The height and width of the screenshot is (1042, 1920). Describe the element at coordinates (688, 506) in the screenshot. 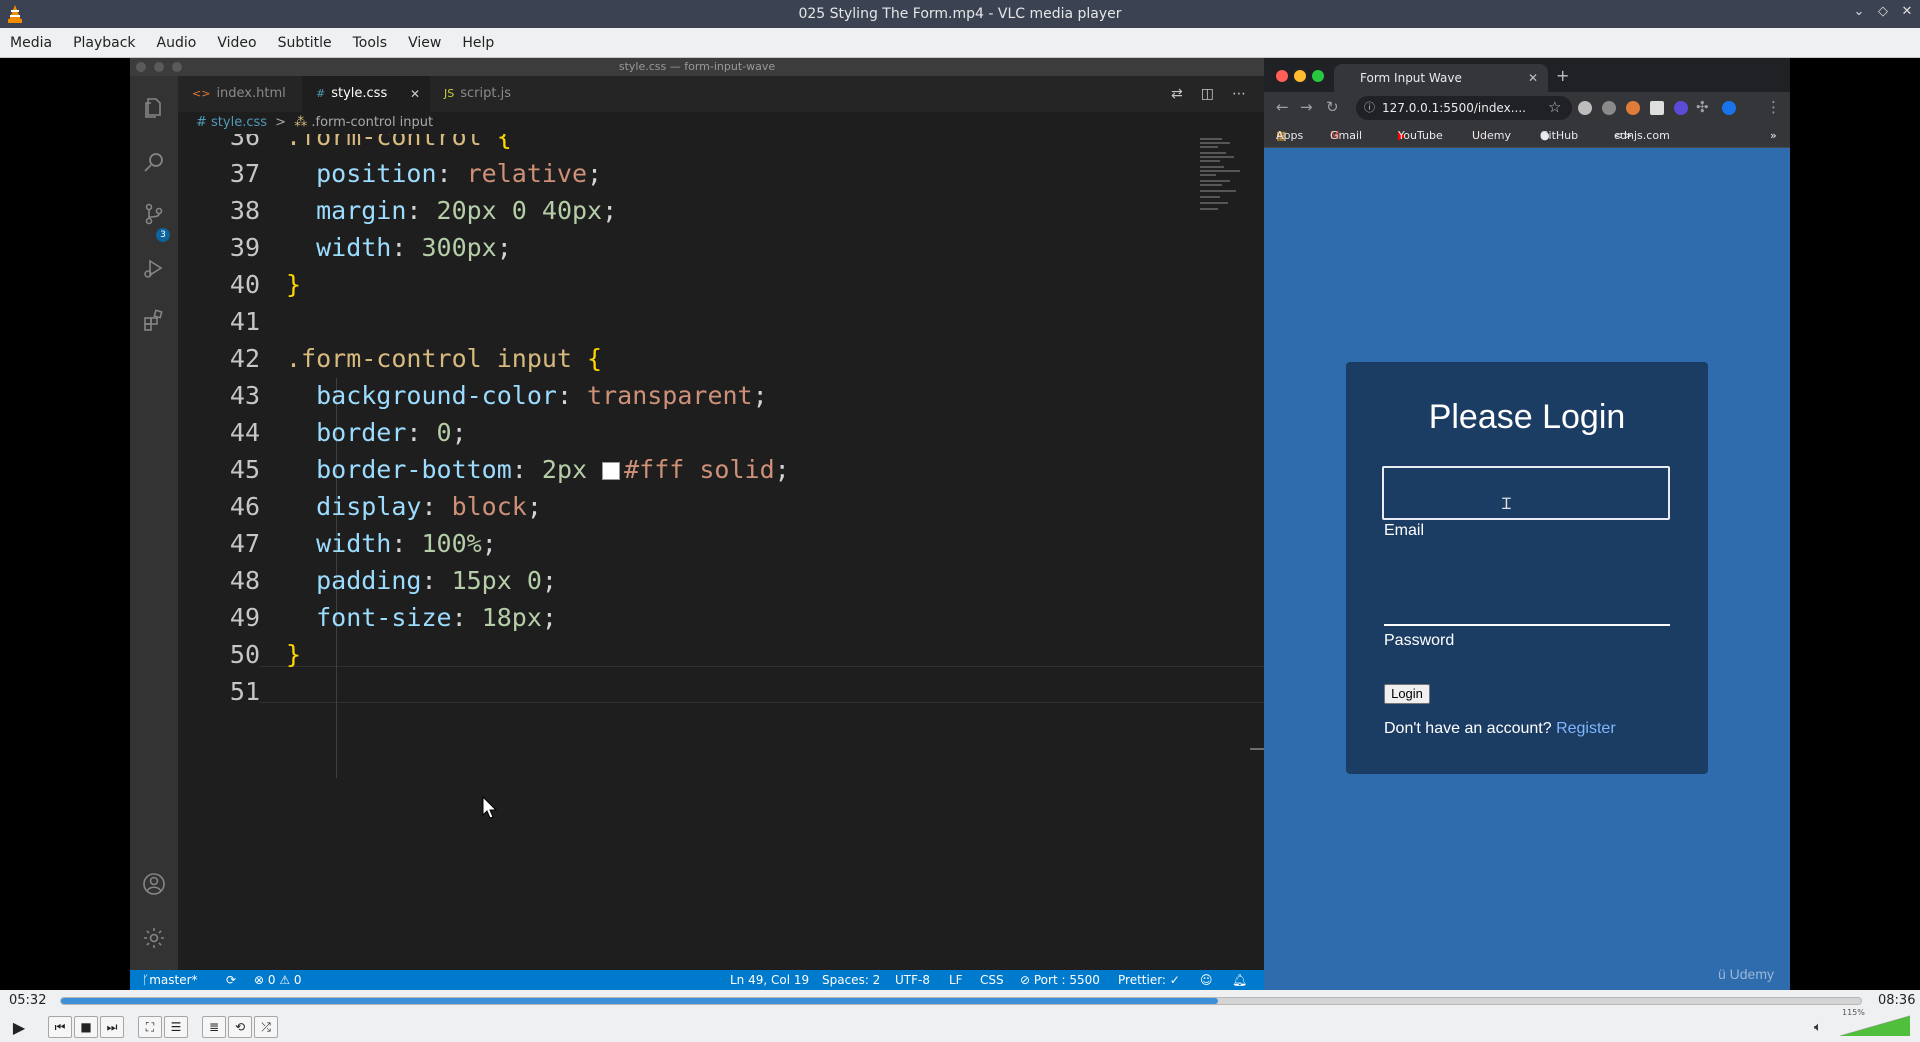

I see `code-line: 46 display: block;` at that location.